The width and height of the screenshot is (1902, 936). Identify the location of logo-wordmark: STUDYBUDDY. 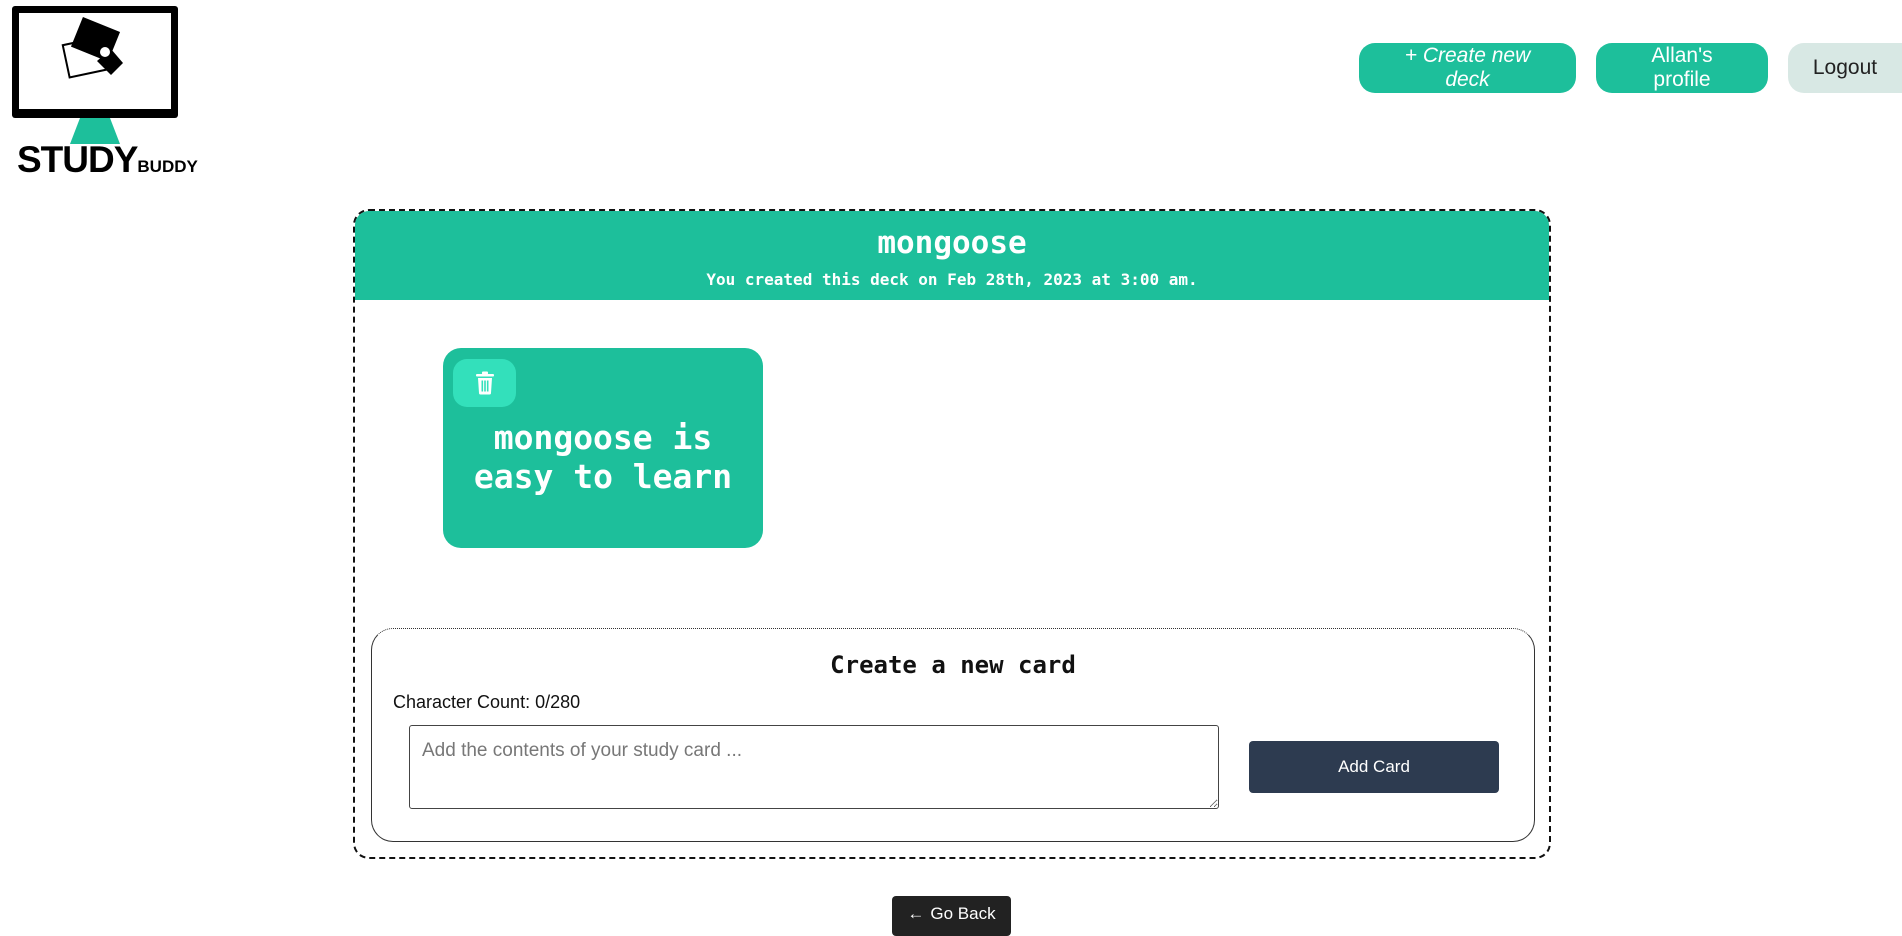
(107, 160).